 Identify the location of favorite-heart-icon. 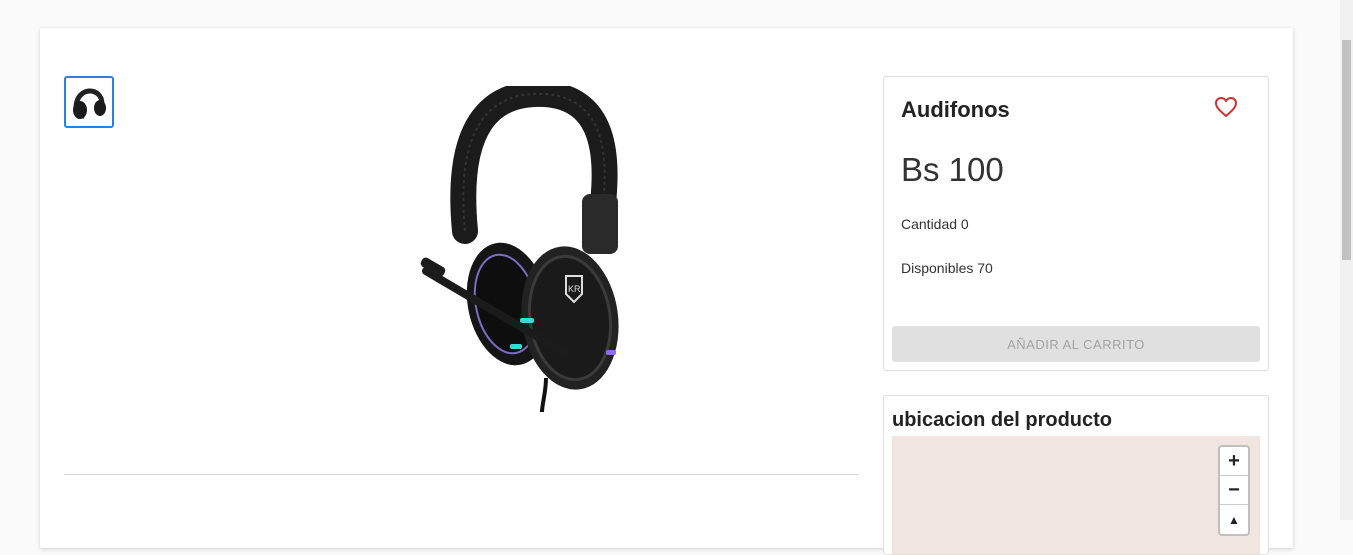
(1226, 107).